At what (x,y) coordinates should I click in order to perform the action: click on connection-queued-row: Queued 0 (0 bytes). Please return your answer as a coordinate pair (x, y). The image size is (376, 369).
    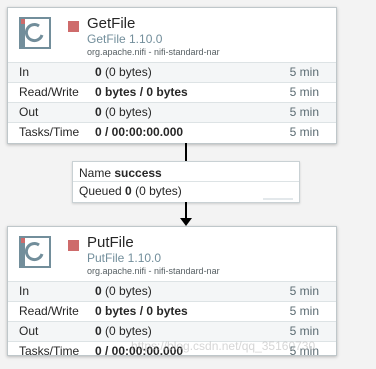
    Looking at the image, I should click on (130, 191).